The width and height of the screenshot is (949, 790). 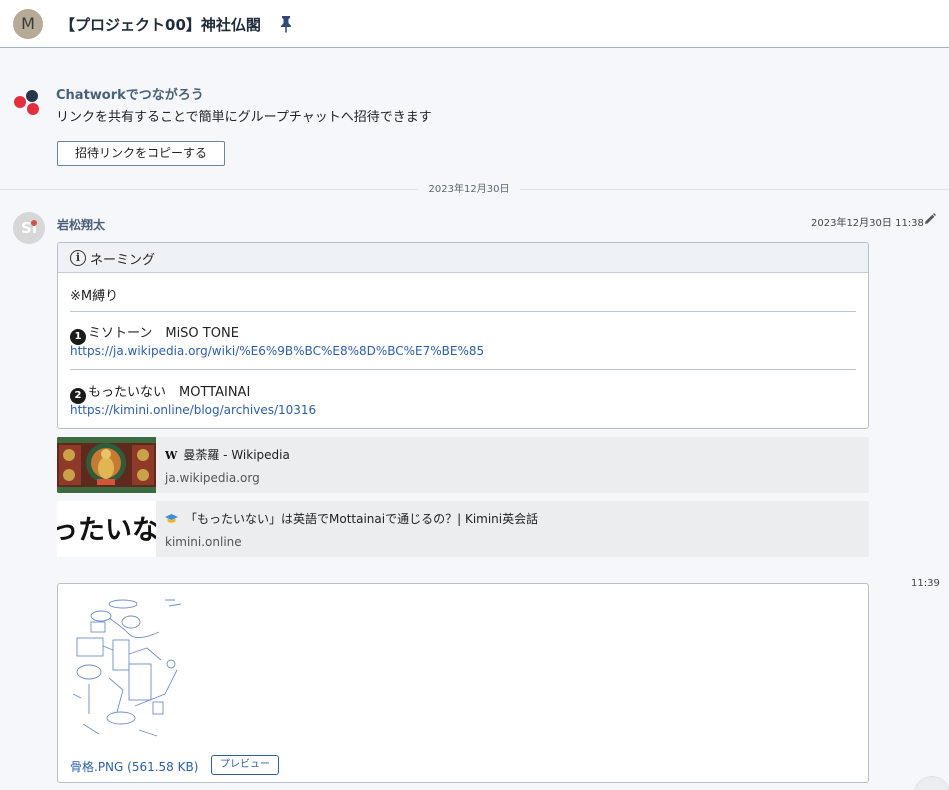 I want to click on thumb-text: ったいな, so click(x=106, y=530).